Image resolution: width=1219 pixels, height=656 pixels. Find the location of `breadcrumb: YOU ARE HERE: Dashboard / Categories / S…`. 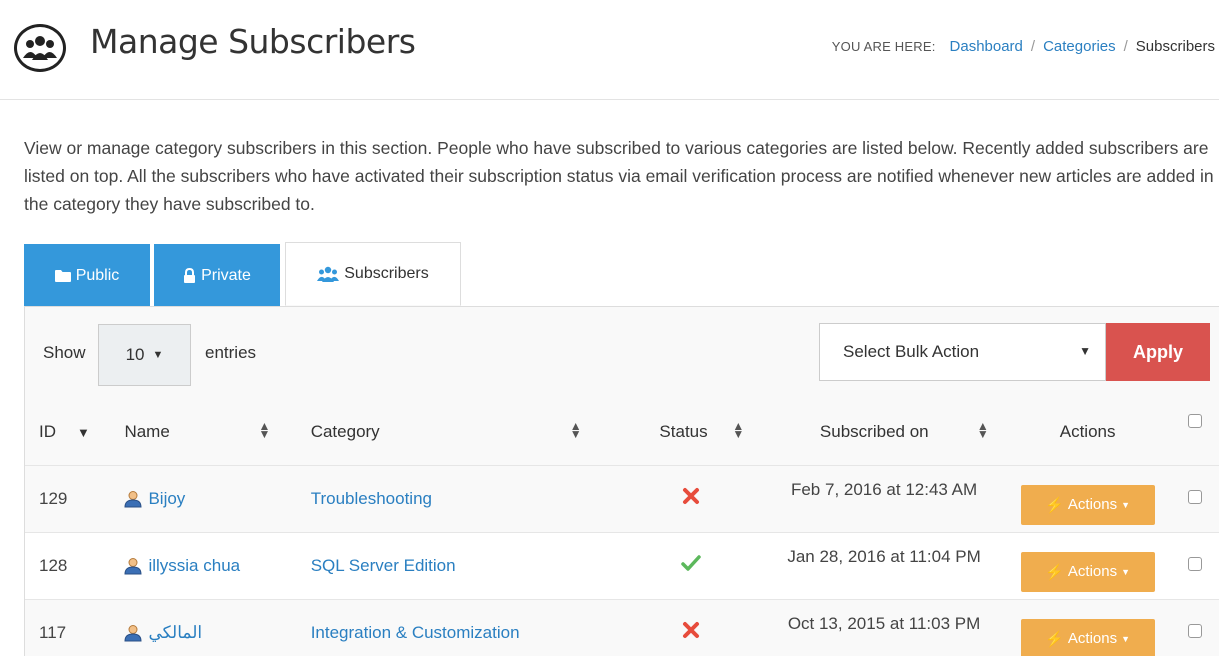

breadcrumb: YOU ARE HERE: Dashboard / Categories / S… is located at coordinates (1023, 46).